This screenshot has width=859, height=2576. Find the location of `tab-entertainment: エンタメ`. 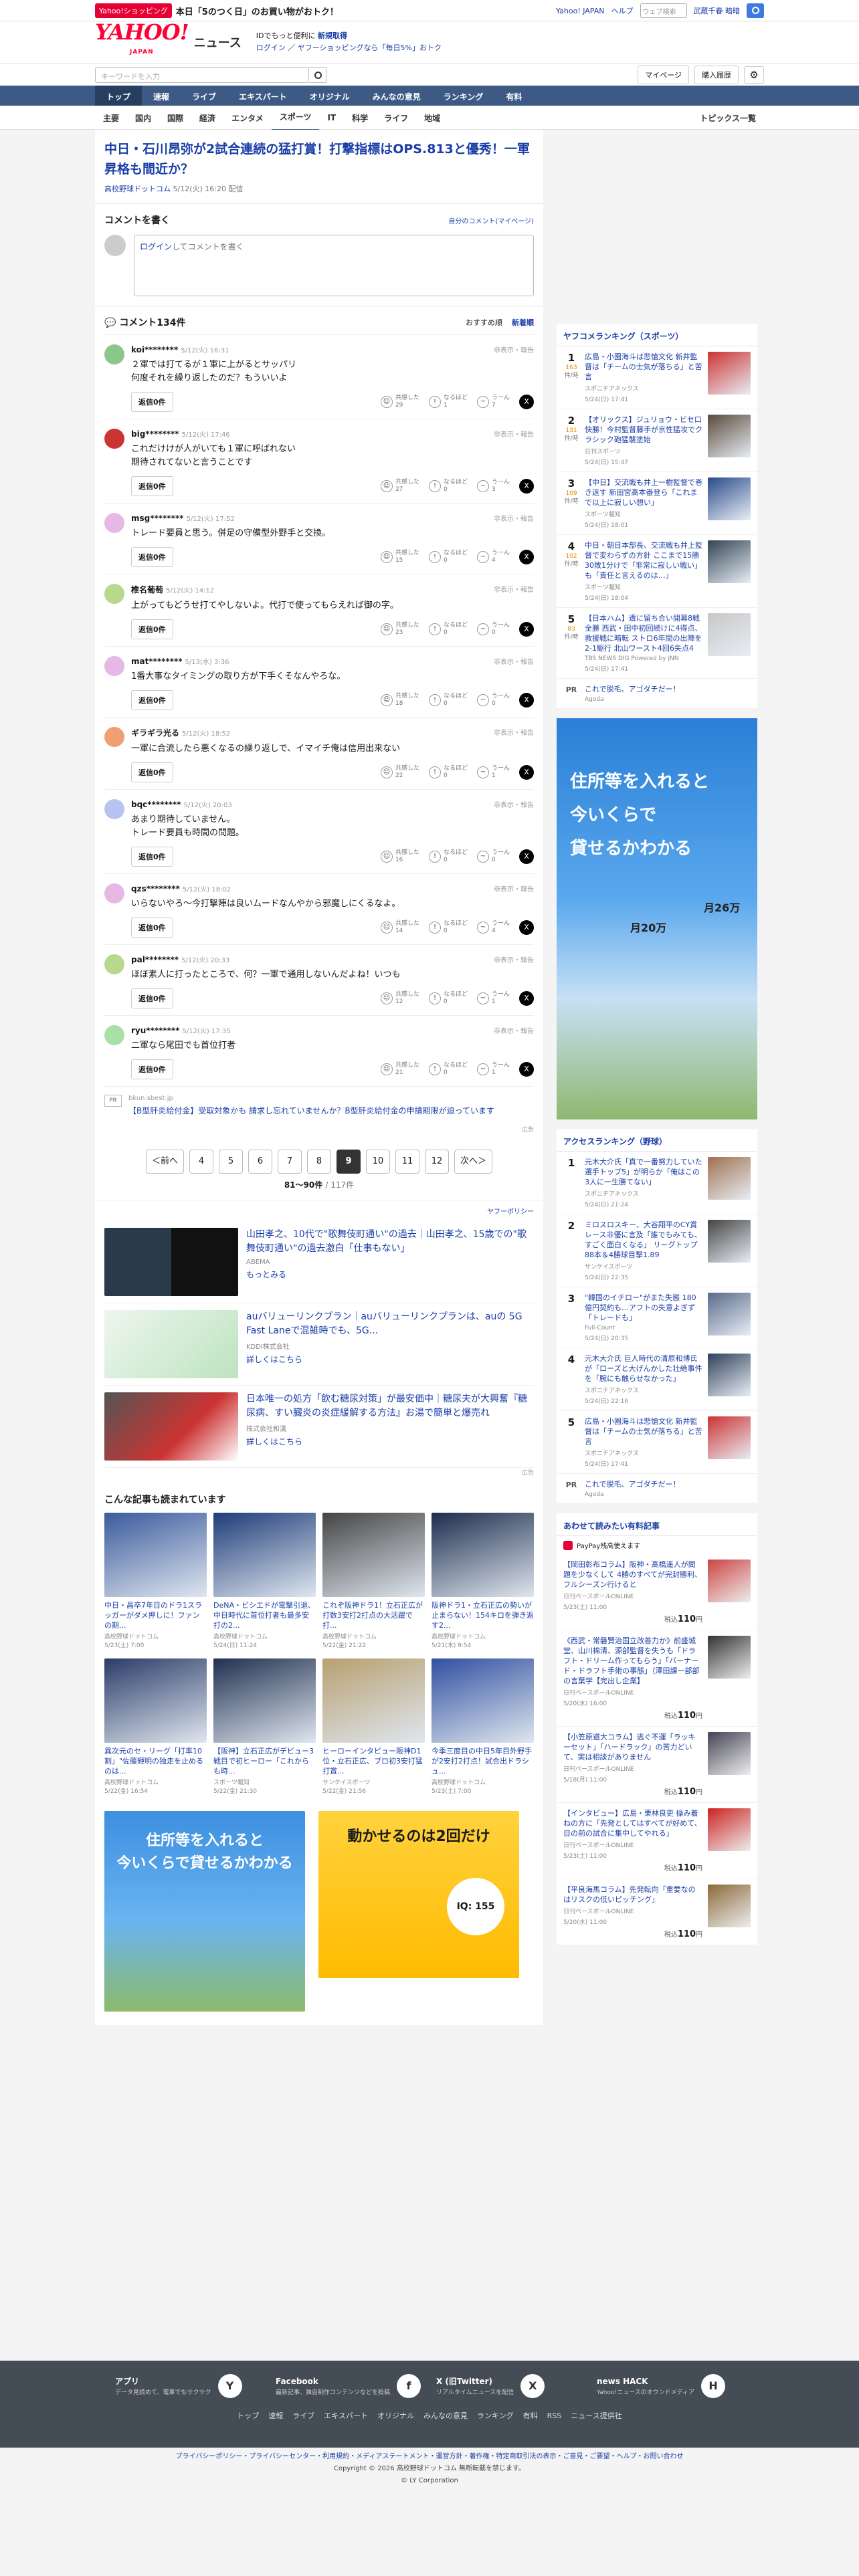

tab-entertainment: エンタメ is located at coordinates (248, 118).